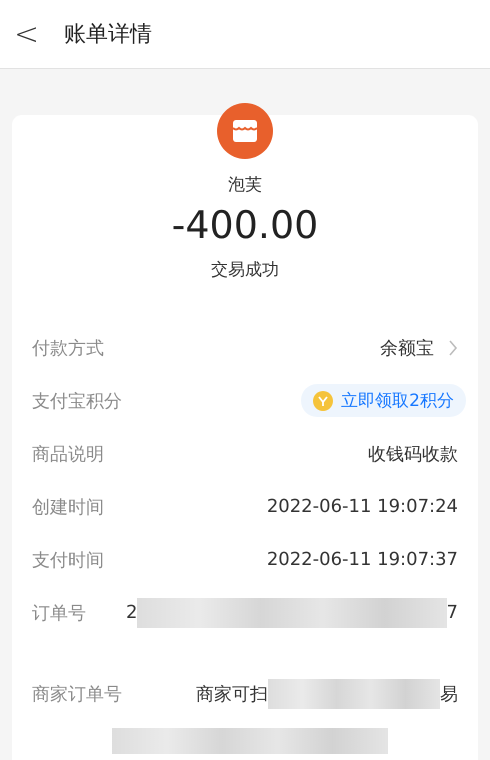 This screenshot has width=490, height=760. I want to click on field-value: 2022-06-11 19:07:24, so click(362, 506).